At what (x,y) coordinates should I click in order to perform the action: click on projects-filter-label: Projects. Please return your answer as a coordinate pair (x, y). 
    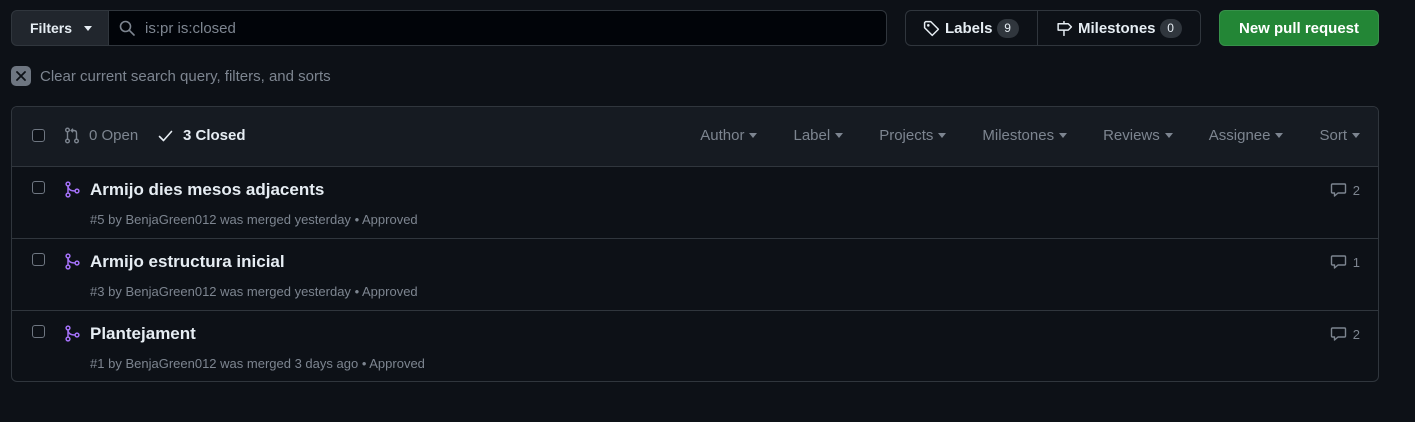
    Looking at the image, I should click on (906, 135).